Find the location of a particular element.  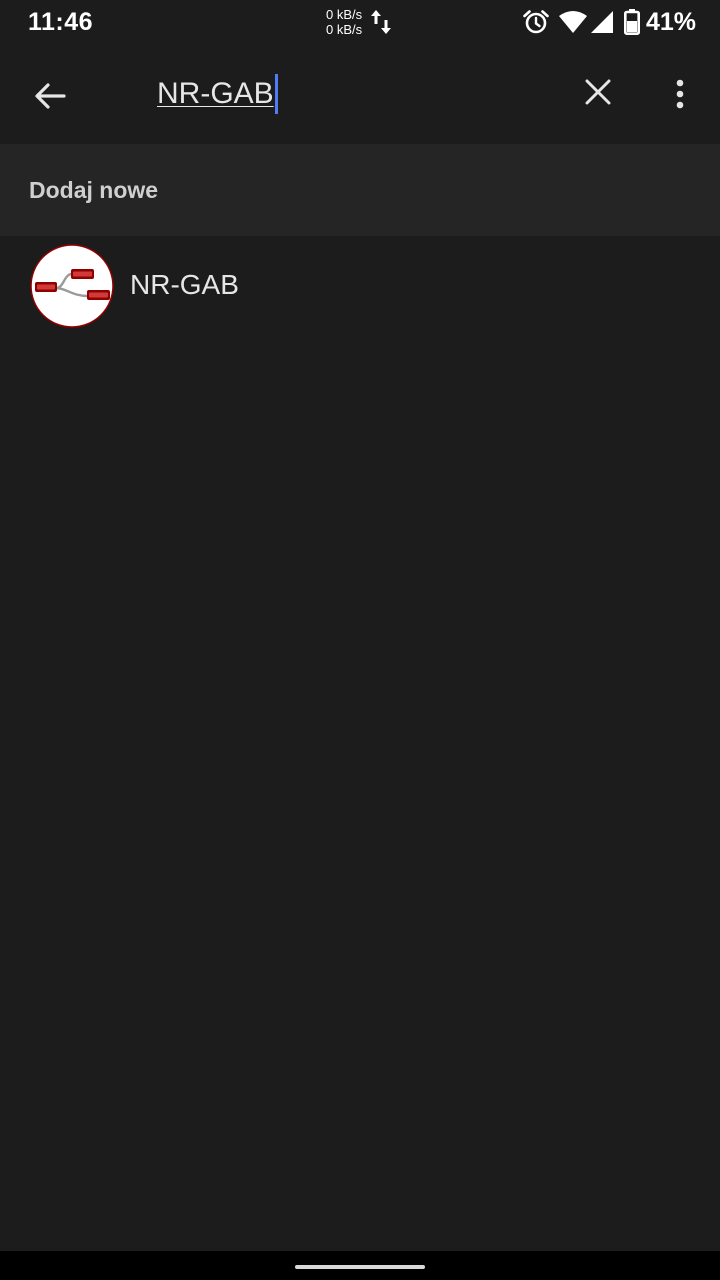

navigation-bar is located at coordinates (360, 1265).